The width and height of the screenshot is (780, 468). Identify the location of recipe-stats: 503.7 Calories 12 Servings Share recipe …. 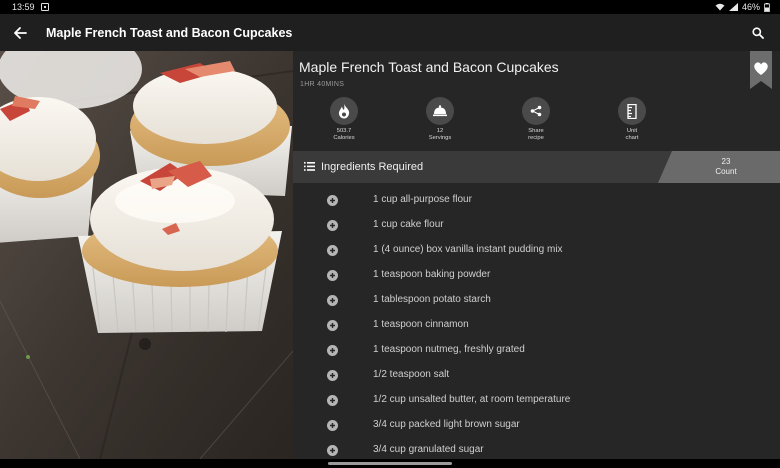
(536, 122).